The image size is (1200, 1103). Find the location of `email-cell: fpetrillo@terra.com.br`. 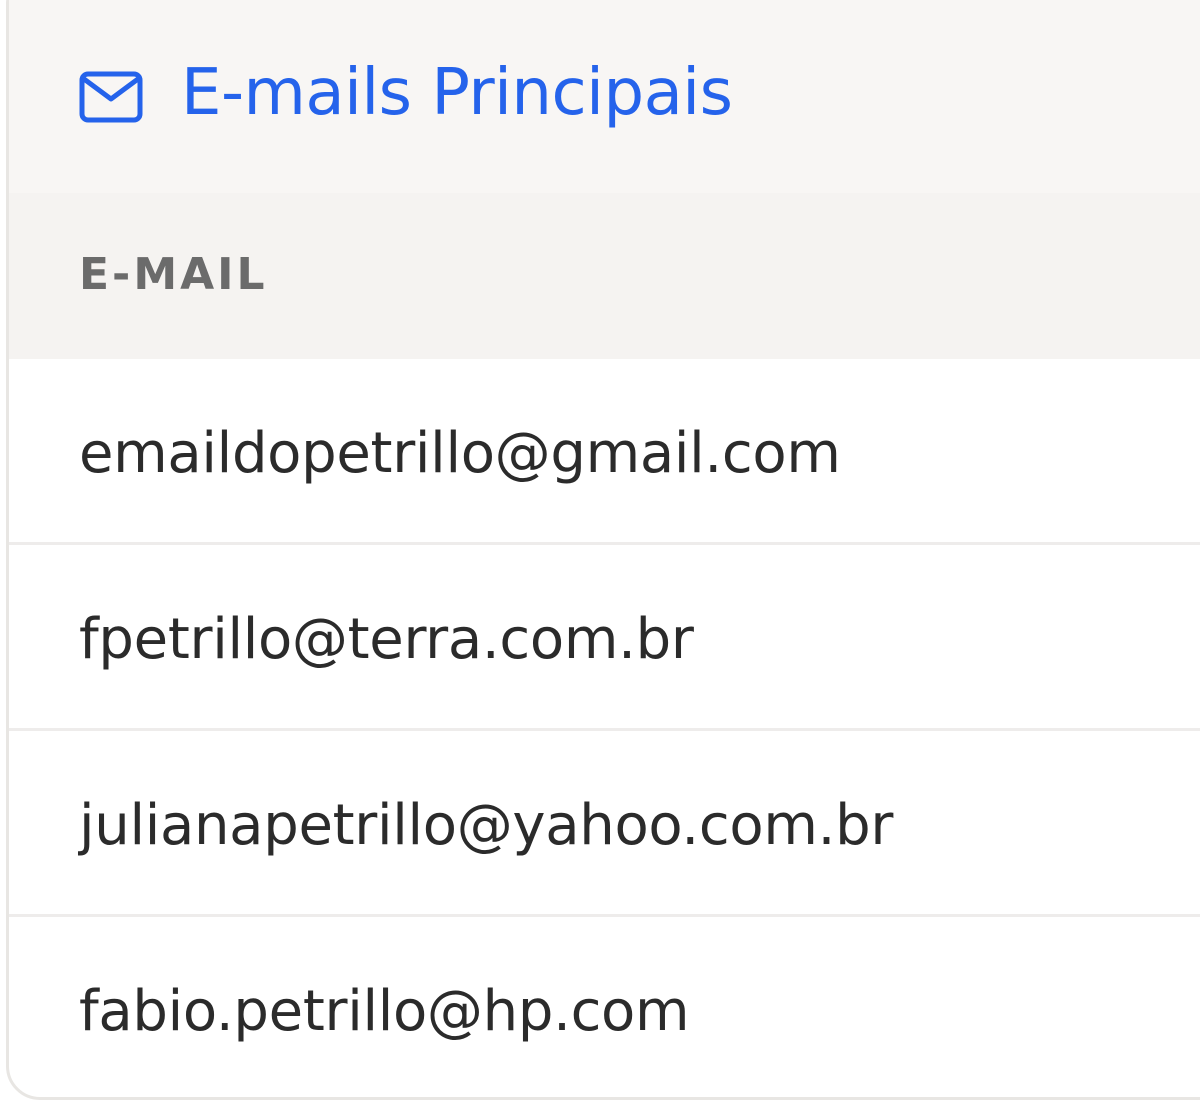

email-cell: fpetrillo@terra.com.br is located at coordinates (386, 639).